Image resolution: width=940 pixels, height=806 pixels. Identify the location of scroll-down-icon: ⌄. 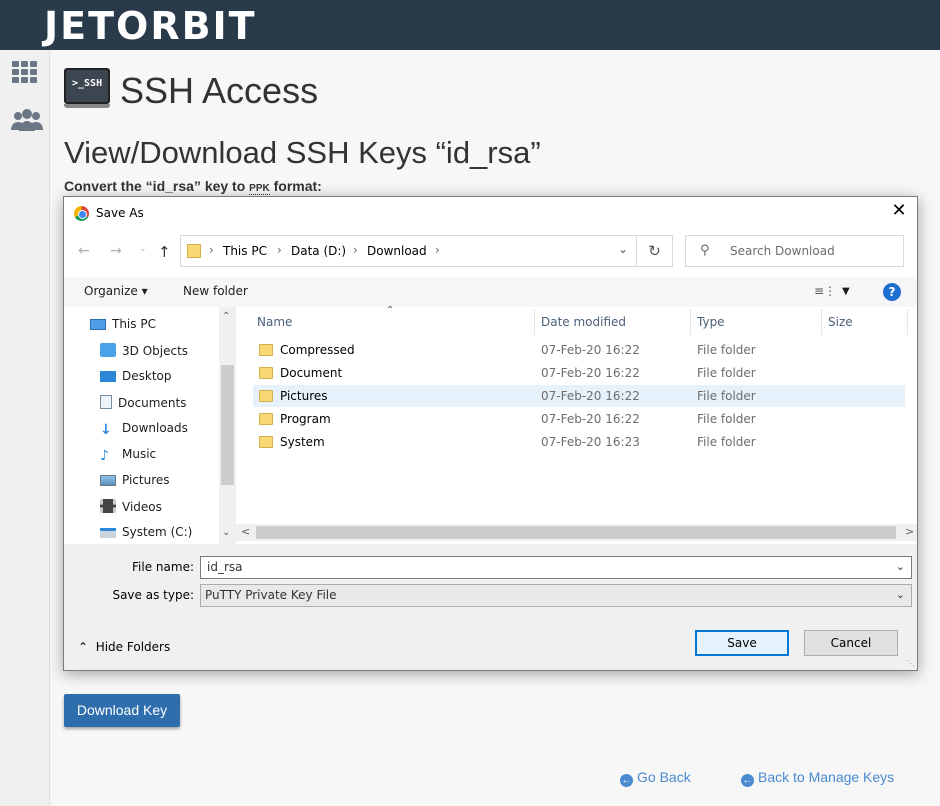
(226, 532).